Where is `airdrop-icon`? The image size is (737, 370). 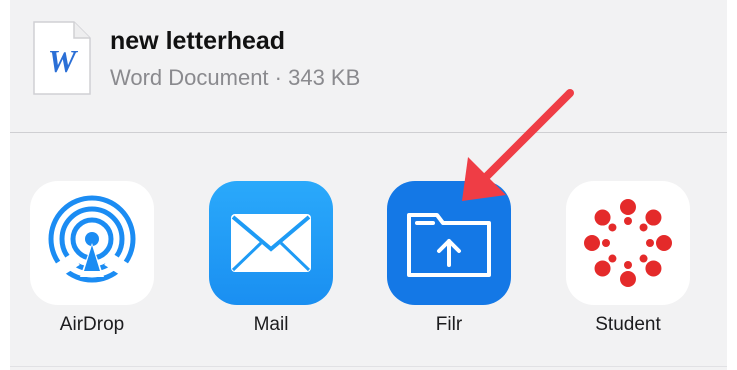
airdrop-icon is located at coordinates (92, 243).